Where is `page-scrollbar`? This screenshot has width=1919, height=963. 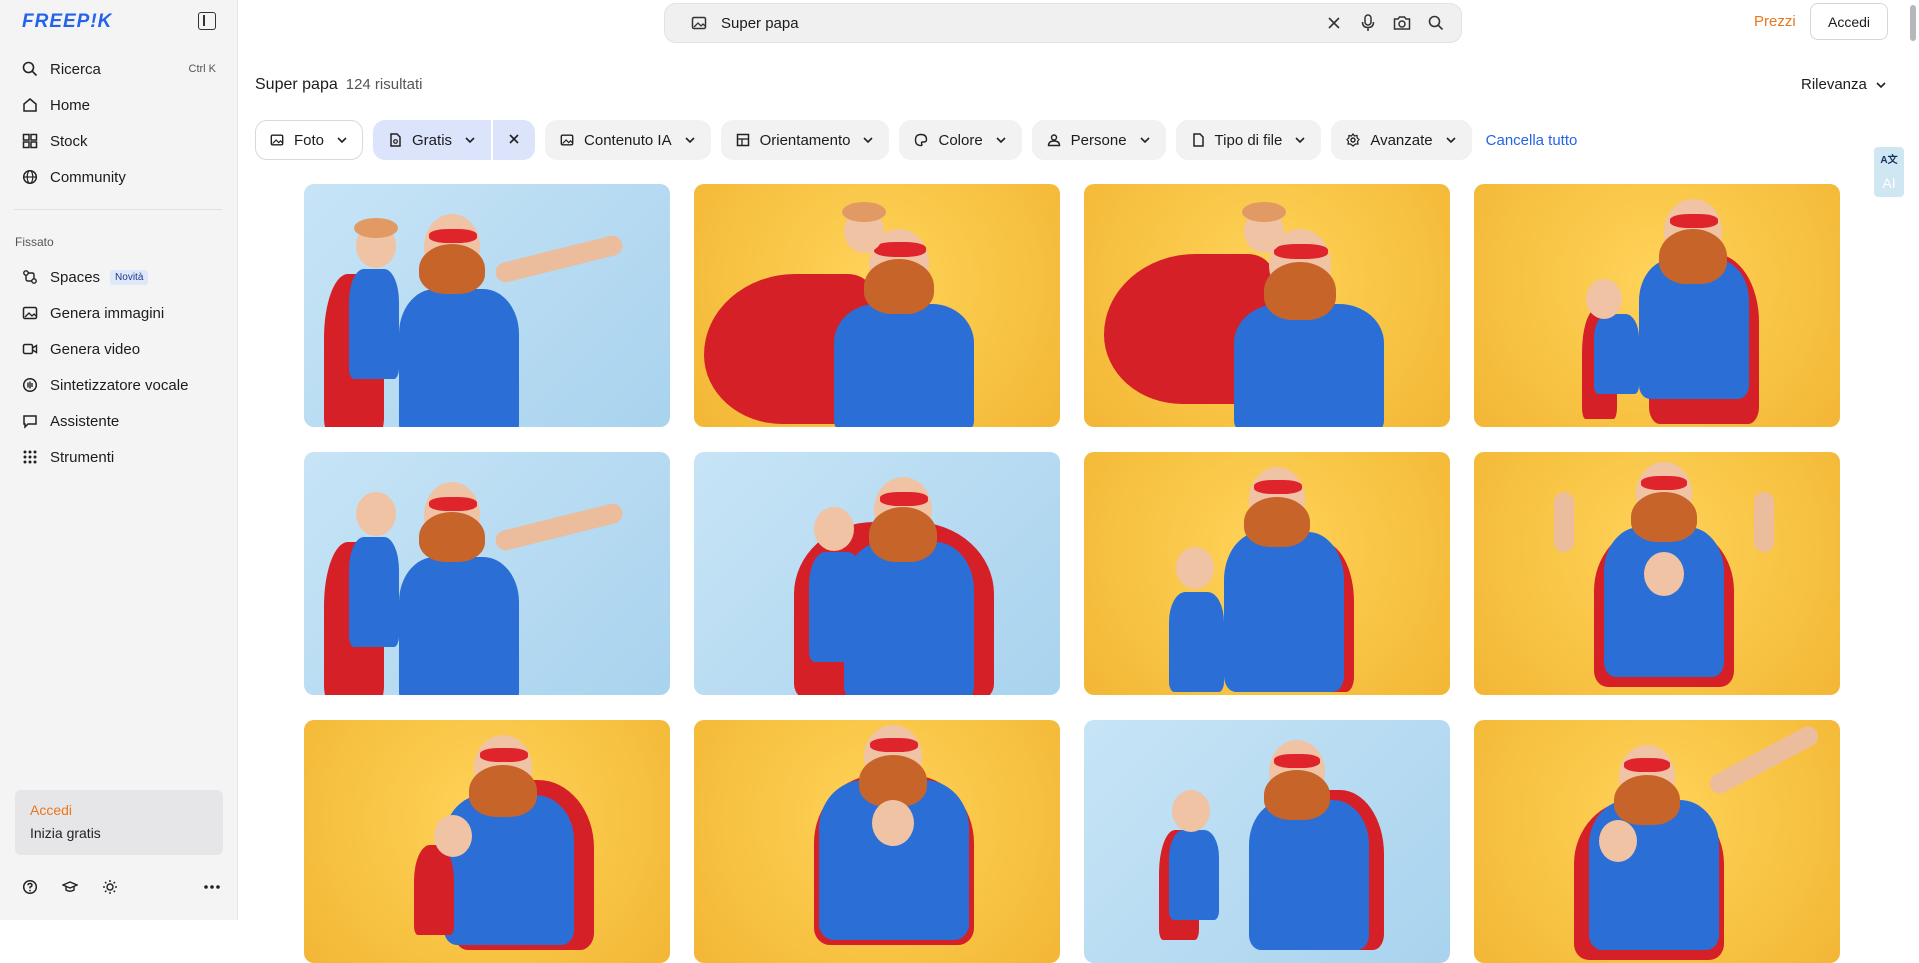 page-scrollbar is located at coordinates (1913, 460).